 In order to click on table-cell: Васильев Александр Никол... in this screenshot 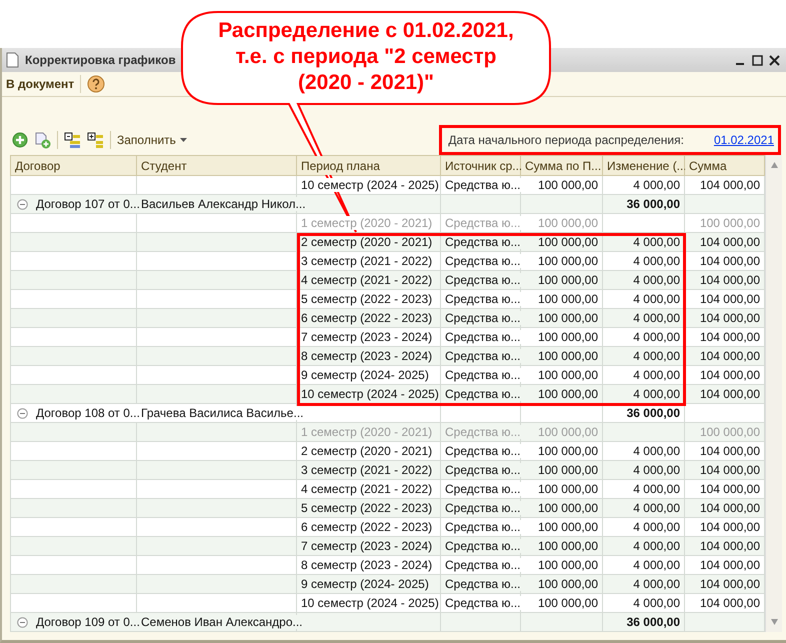, I will do `click(223, 204)`.